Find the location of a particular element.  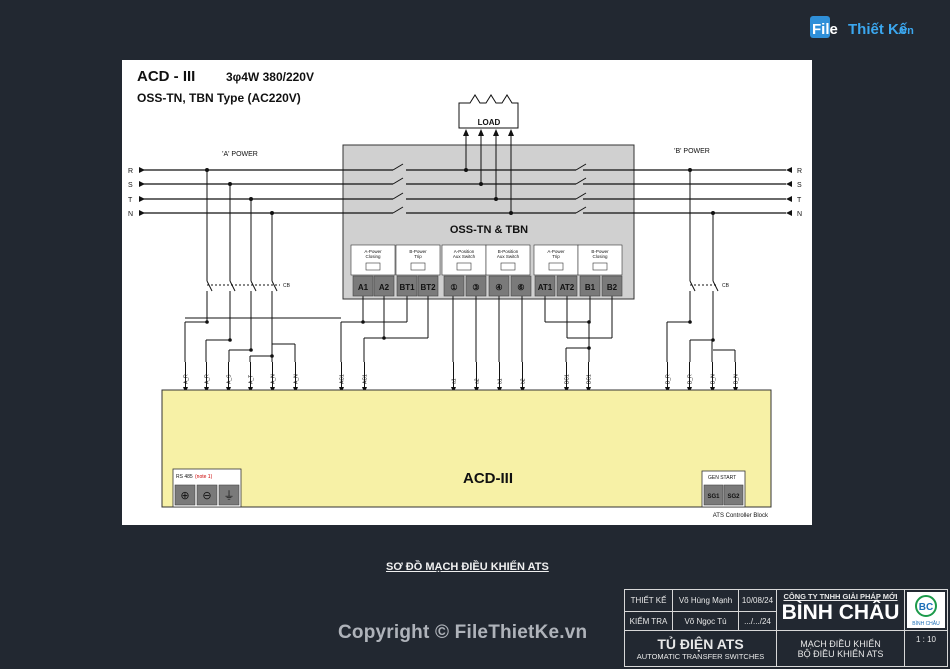

switch-title: OSS-TN & TBN is located at coordinates (489, 230).